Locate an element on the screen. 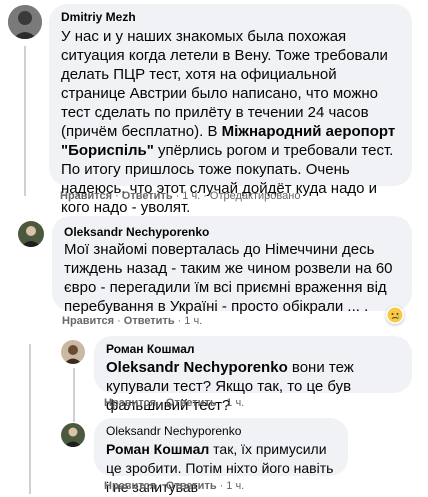 This screenshot has height=497, width=428. edited-label: Отредактировано is located at coordinates (255, 196).